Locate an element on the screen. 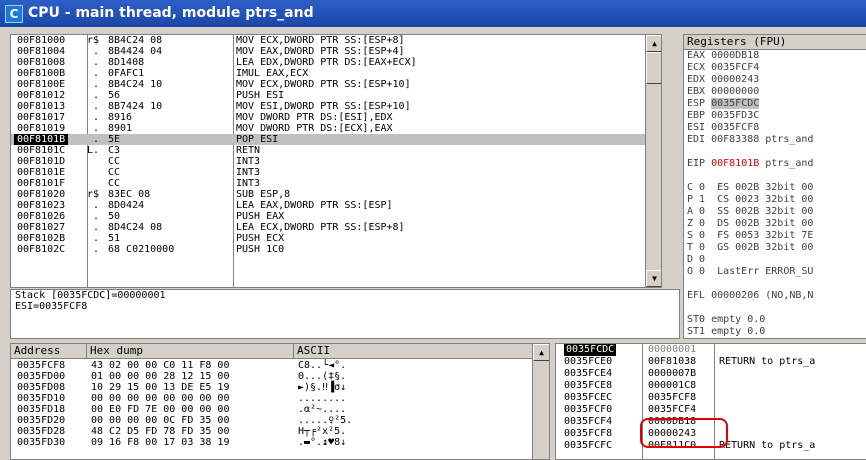 Image resolution: width=866 pixels, height=460 pixels. register-row: C 0 ES 002B 32bit 00 is located at coordinates (775, 188).